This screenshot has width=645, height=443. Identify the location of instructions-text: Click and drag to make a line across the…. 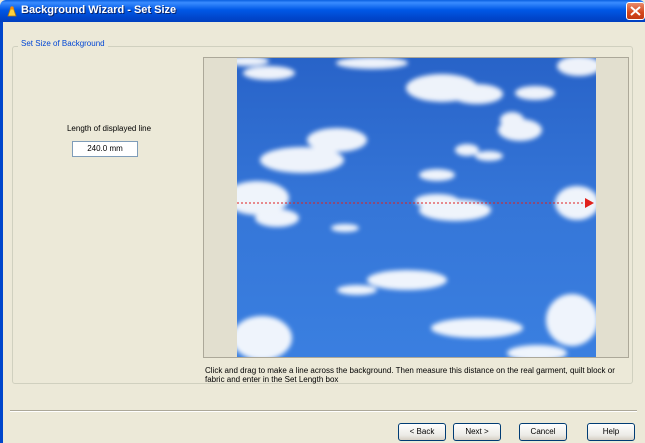
(410, 375).